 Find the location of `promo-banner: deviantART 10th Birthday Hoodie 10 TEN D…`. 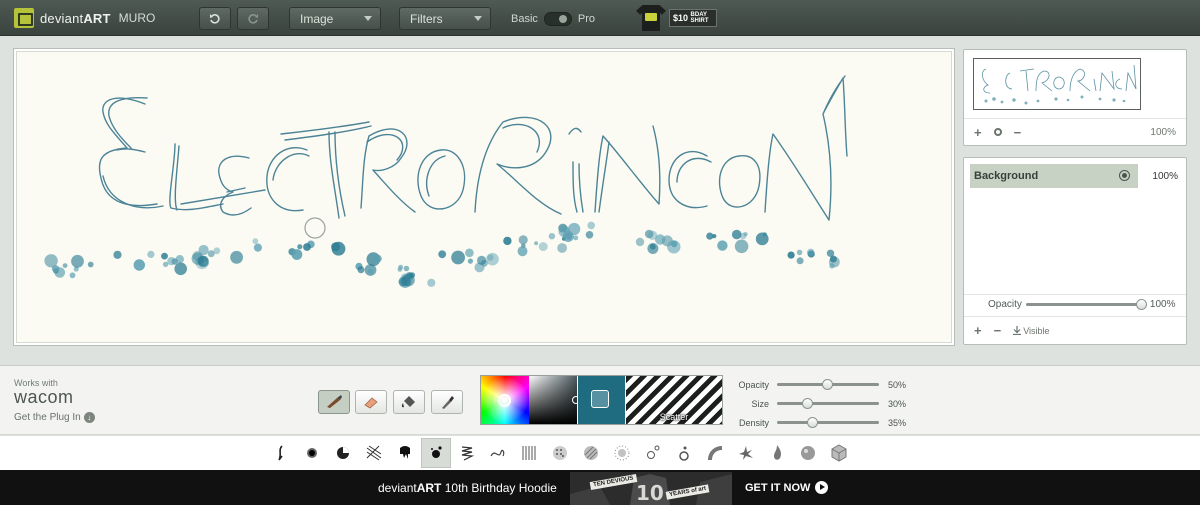

promo-banner: deviantART 10th Birthday Hoodie 10 TEN D… is located at coordinates (600, 487).